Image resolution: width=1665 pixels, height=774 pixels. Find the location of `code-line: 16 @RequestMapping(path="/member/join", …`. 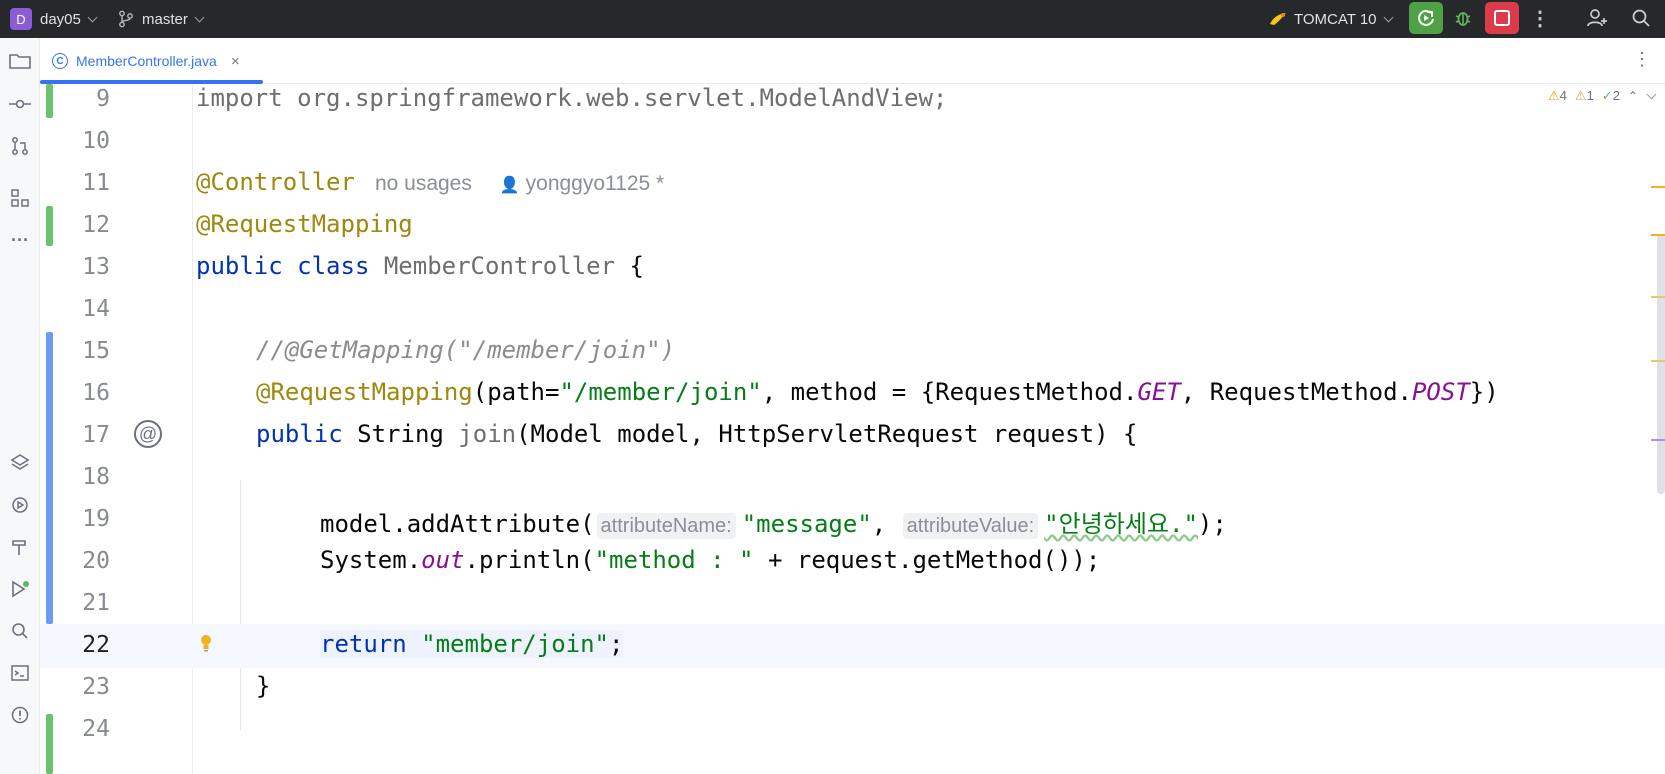

code-line: 16 @RequestMapping(path="/member/join", … is located at coordinates (852, 394).